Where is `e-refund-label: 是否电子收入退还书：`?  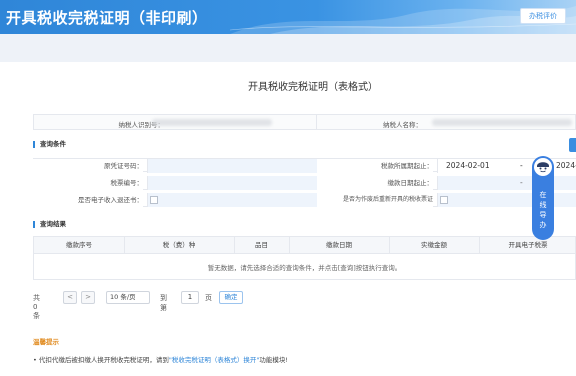
e-refund-label: 是否电子收入退还书： is located at coordinates (88, 200).